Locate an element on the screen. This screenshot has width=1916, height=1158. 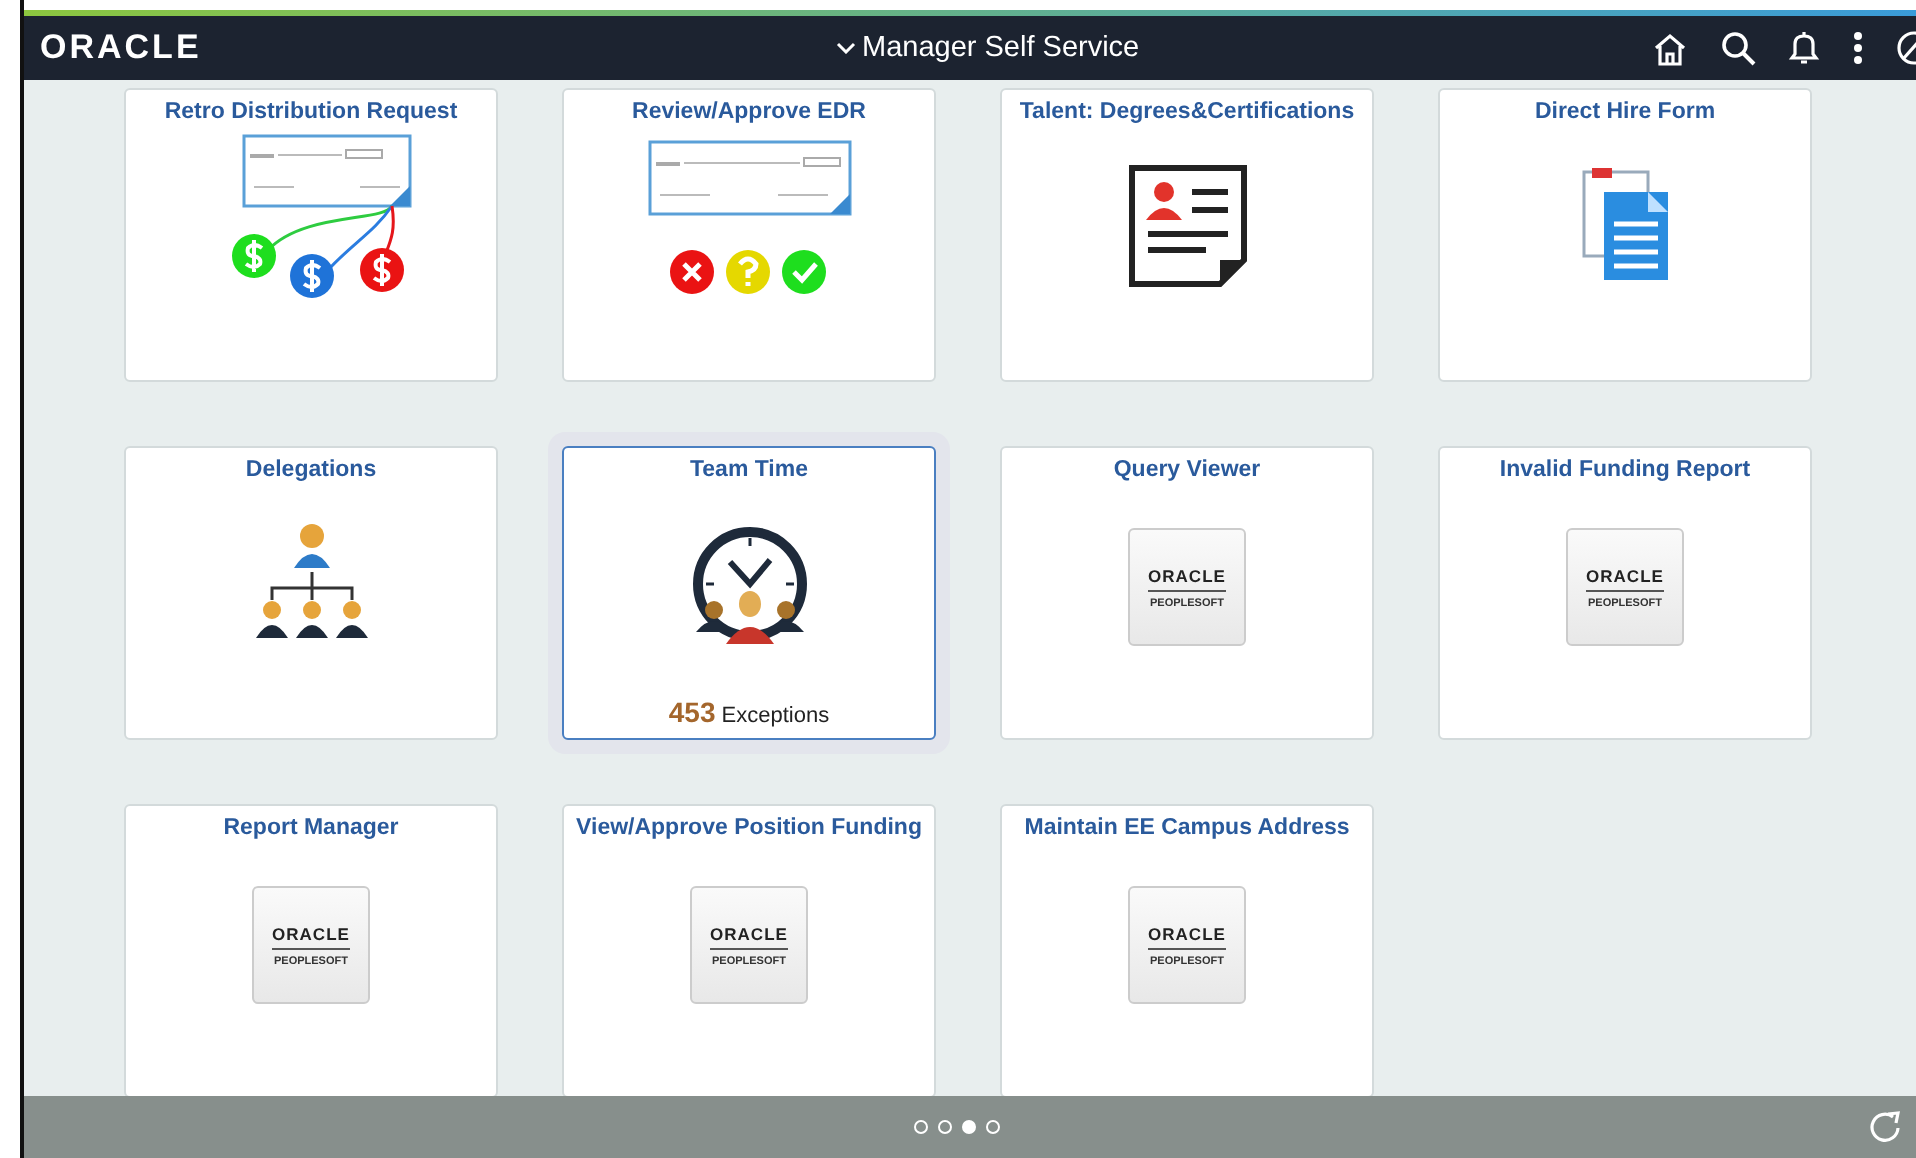
tile-title: View/Approve Position Funding is located at coordinates (749, 828).